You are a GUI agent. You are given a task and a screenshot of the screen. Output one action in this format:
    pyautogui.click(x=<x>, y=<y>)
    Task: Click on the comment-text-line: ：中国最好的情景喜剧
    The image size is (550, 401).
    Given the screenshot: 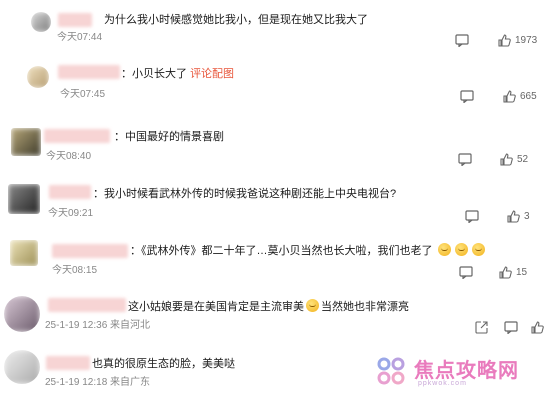 What is the action you would take?
    pyautogui.click(x=169, y=137)
    